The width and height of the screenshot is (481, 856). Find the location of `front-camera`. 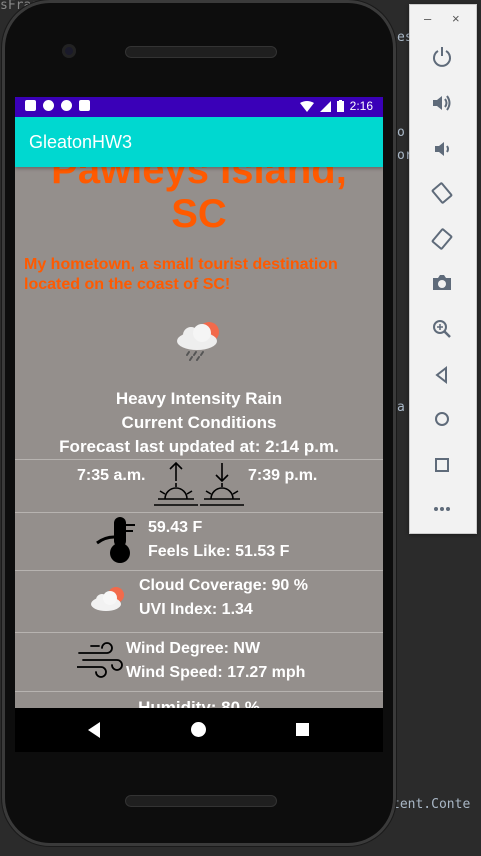

front-camera is located at coordinates (69, 51).